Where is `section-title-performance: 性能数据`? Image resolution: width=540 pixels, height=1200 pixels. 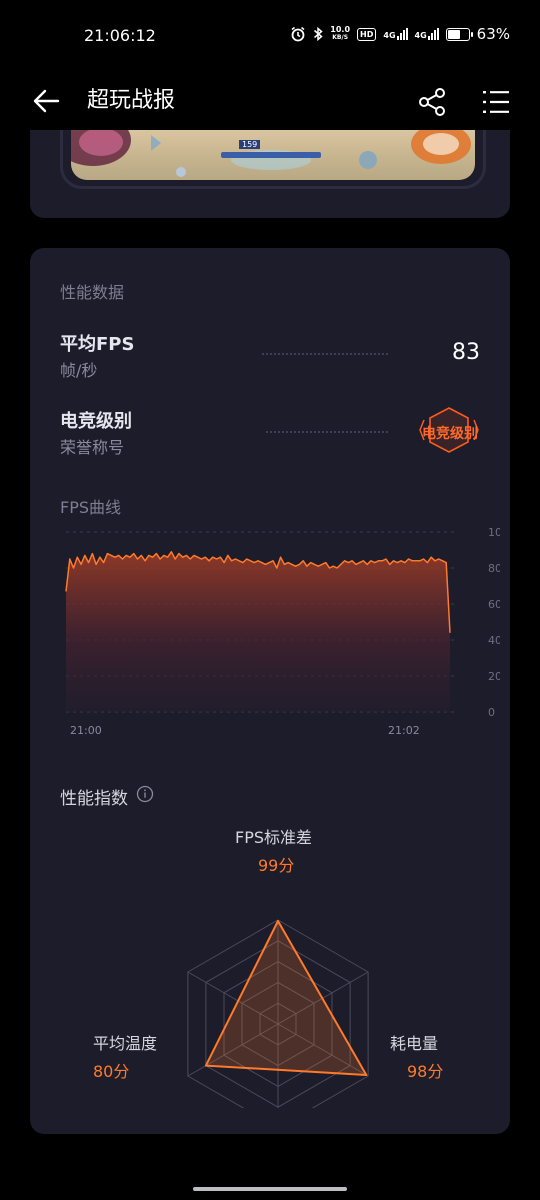
section-title-performance: 性能数据 is located at coordinates (92, 292).